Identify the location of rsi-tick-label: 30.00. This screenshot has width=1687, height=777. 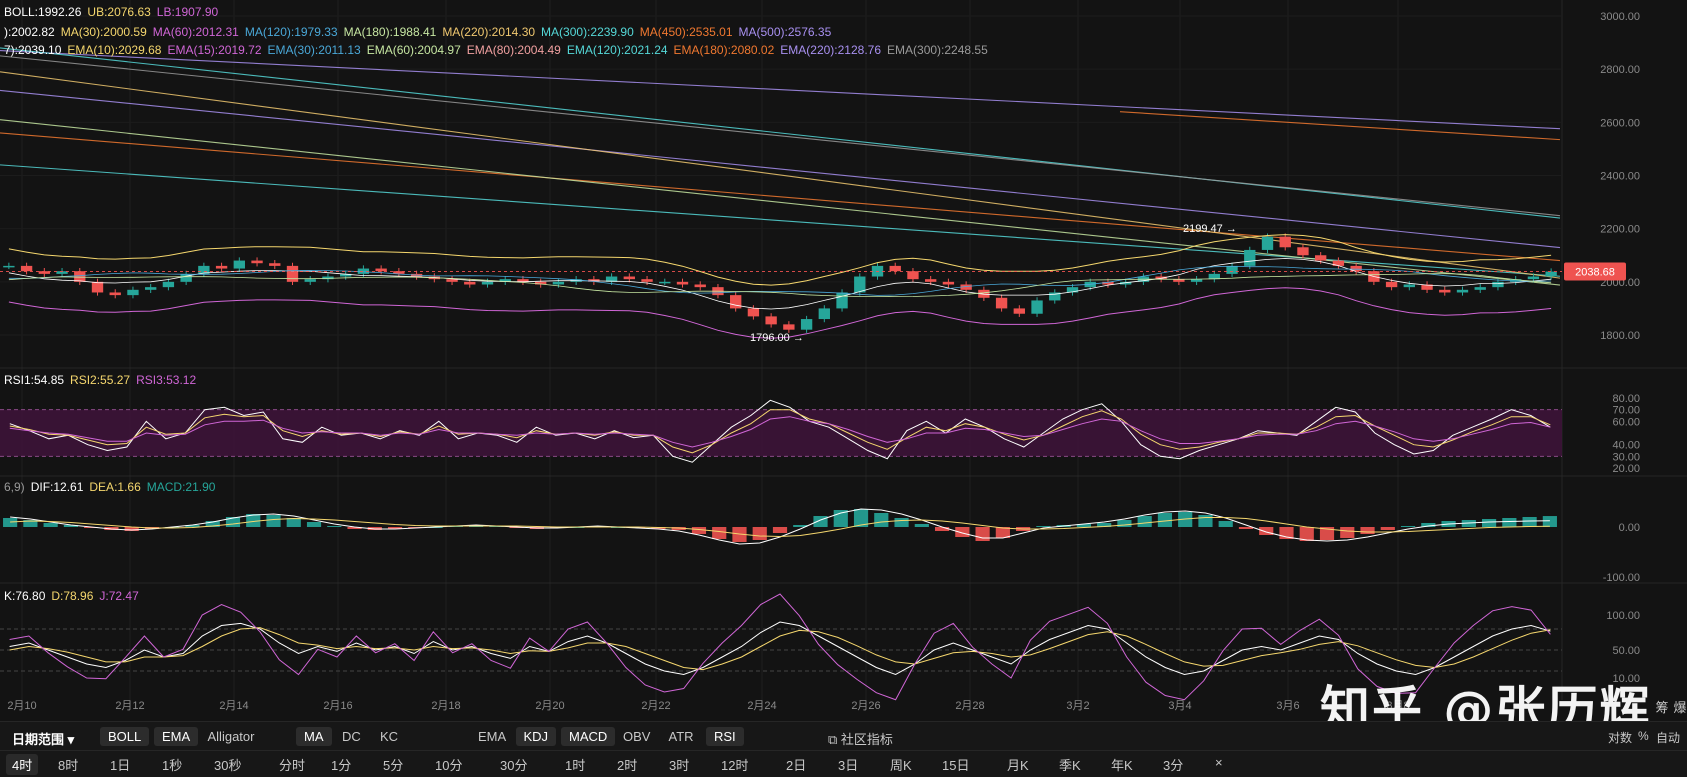
(1626, 457).